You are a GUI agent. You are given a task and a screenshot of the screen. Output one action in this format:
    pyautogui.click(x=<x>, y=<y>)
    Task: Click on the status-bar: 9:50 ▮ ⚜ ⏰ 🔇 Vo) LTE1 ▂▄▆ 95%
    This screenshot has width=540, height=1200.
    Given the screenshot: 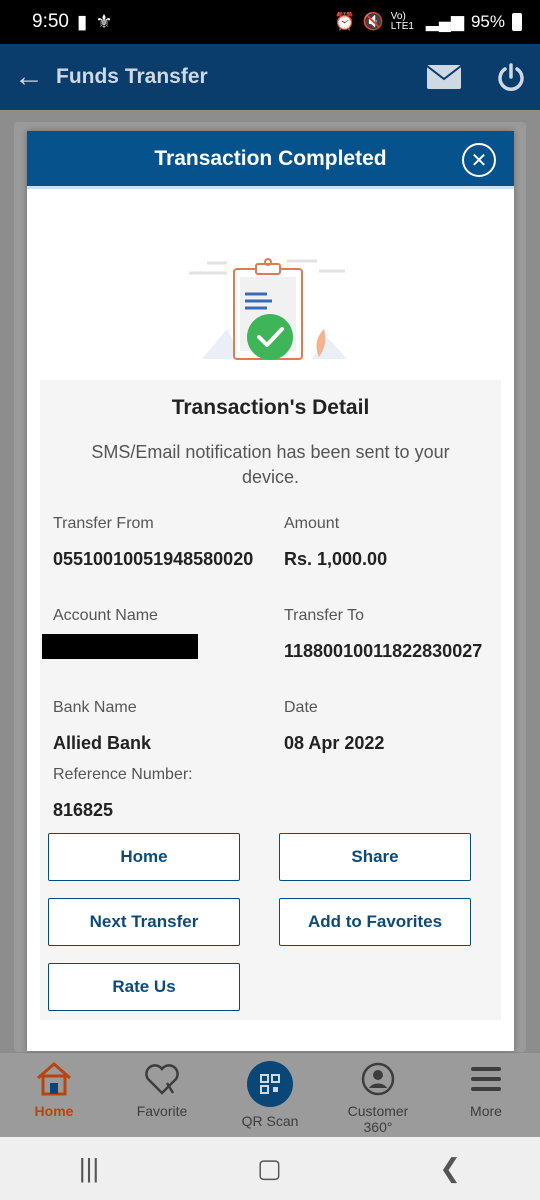 What is the action you would take?
    pyautogui.click(x=270, y=22)
    